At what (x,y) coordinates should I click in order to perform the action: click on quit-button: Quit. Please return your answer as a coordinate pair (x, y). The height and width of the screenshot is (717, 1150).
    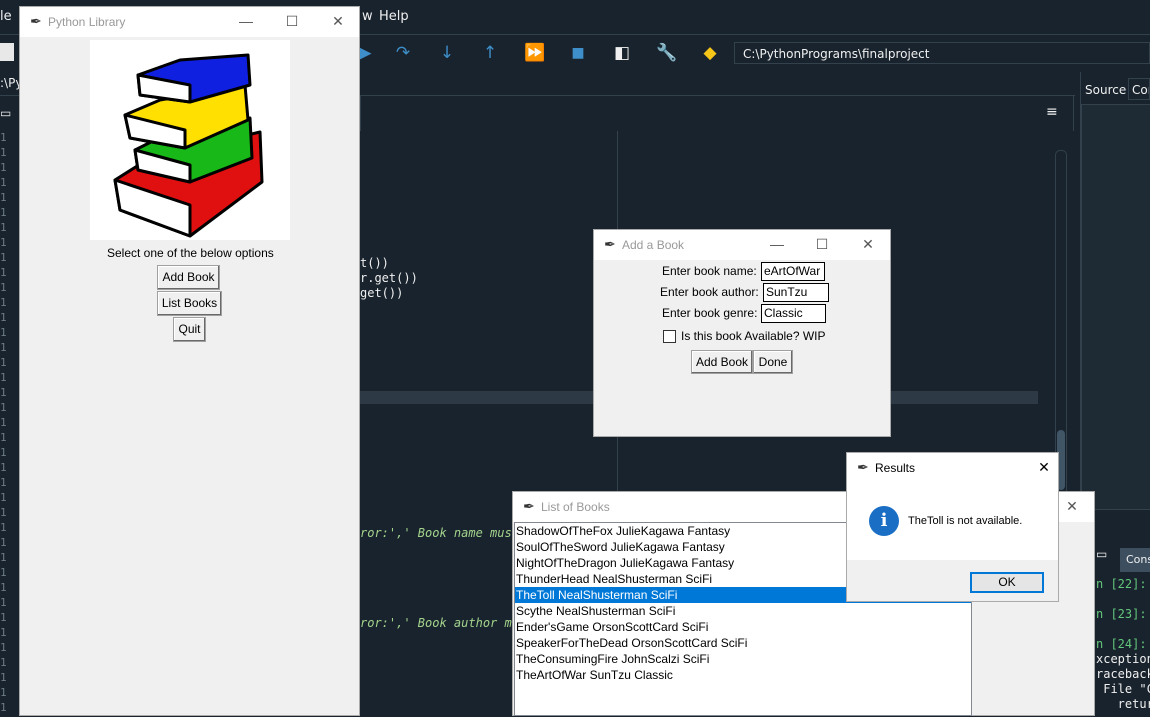
    Looking at the image, I should click on (189, 329).